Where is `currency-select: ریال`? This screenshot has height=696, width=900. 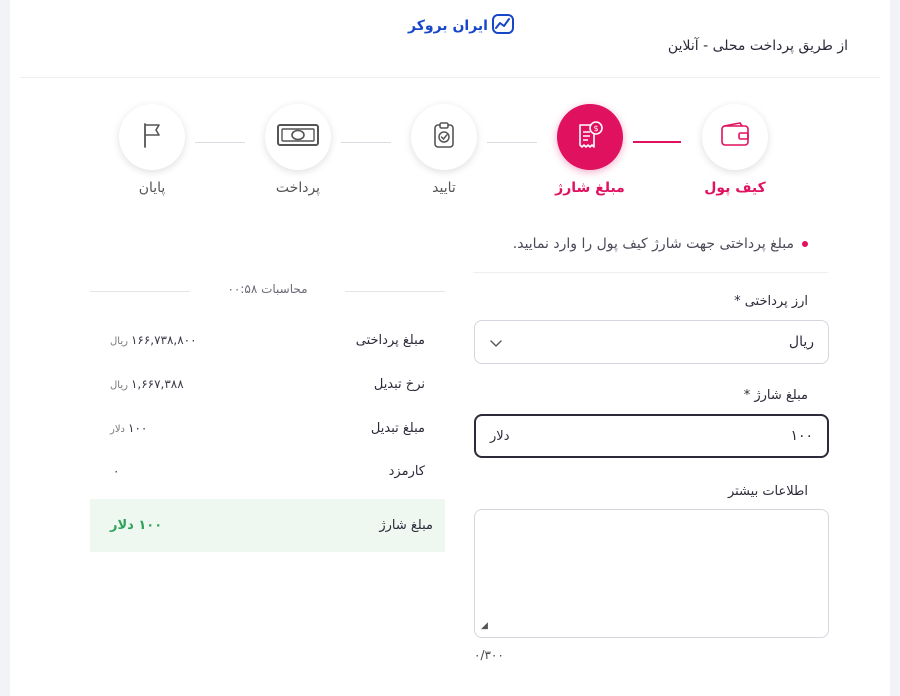
currency-select: ریال is located at coordinates (651, 342).